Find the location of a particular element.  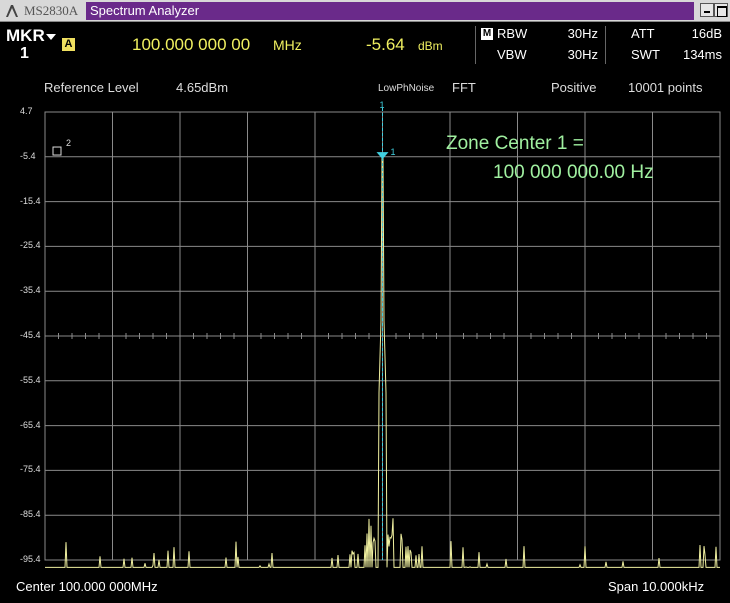

marker-2-label: 2 is located at coordinates (68, 143).